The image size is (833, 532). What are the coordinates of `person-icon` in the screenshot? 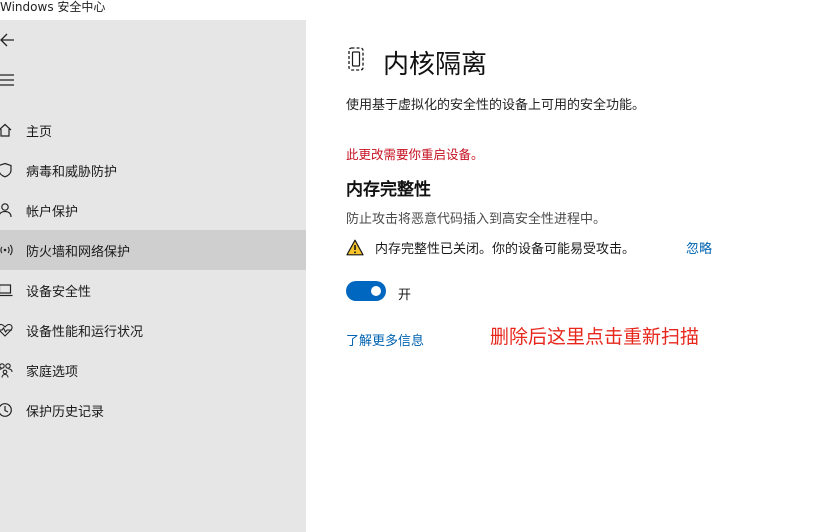 It's located at (6, 210).